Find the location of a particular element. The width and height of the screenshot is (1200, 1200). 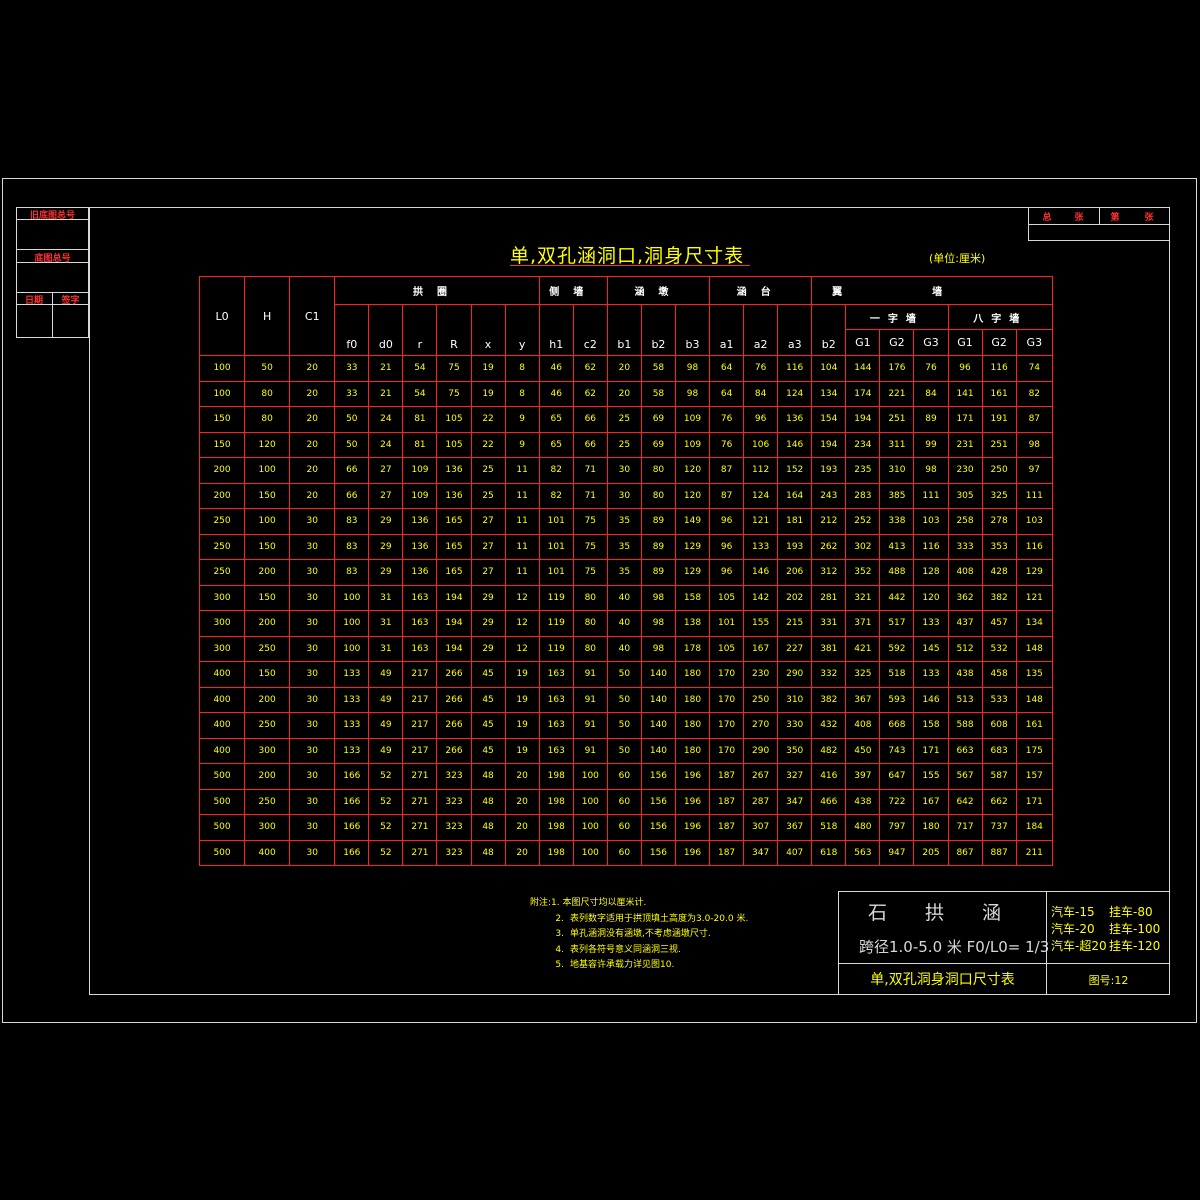

table-cell: 150 is located at coordinates (267, 495).